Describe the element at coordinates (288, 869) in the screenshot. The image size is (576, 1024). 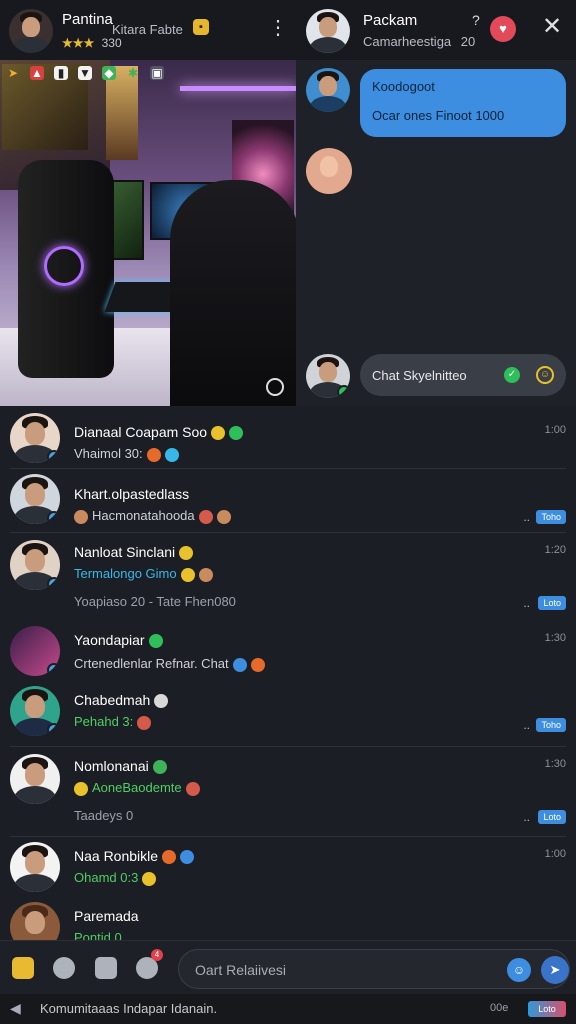
I see `conversation-row: Naa Ronbikle Ohamd 0:3 1:00` at that location.